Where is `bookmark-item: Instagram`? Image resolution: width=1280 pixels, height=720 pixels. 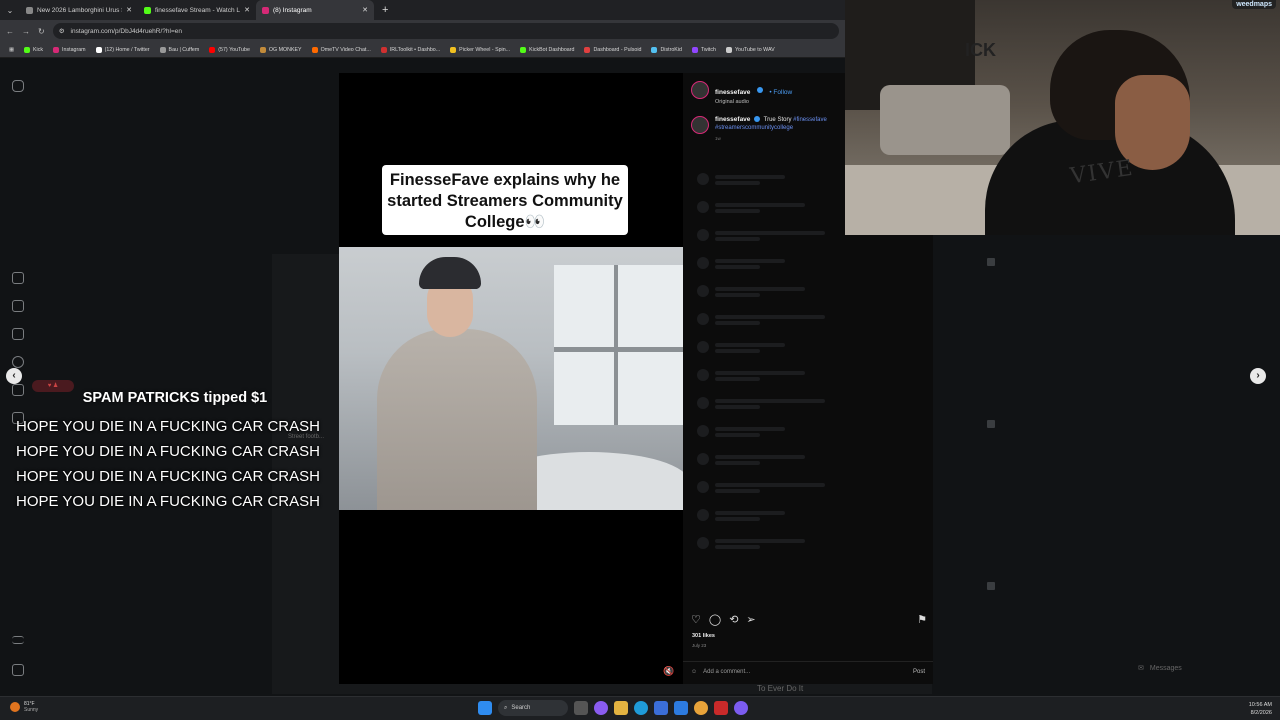 bookmark-item: Instagram is located at coordinates (69, 49).